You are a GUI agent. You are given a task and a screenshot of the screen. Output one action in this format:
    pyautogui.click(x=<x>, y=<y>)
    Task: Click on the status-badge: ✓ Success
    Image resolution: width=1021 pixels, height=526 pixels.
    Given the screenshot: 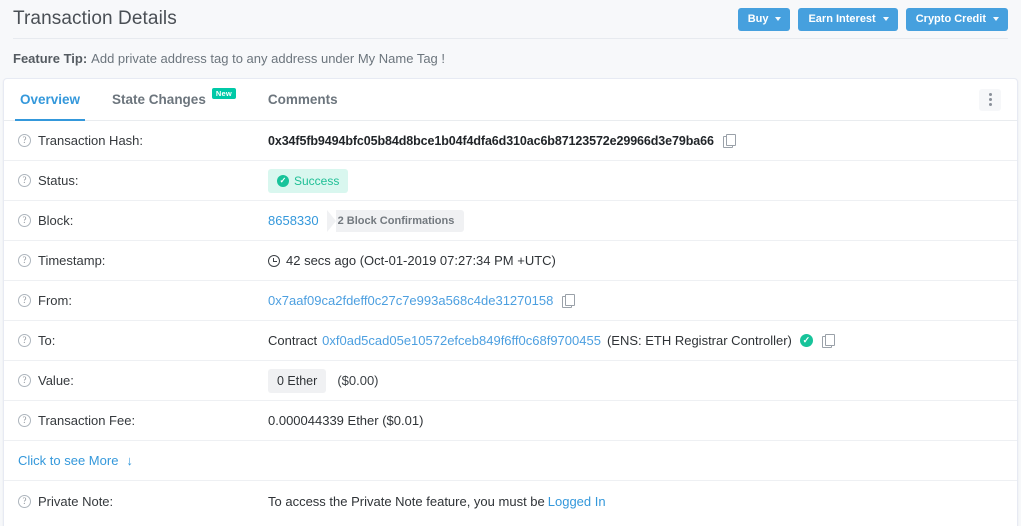 What is the action you would take?
    pyautogui.click(x=308, y=180)
    